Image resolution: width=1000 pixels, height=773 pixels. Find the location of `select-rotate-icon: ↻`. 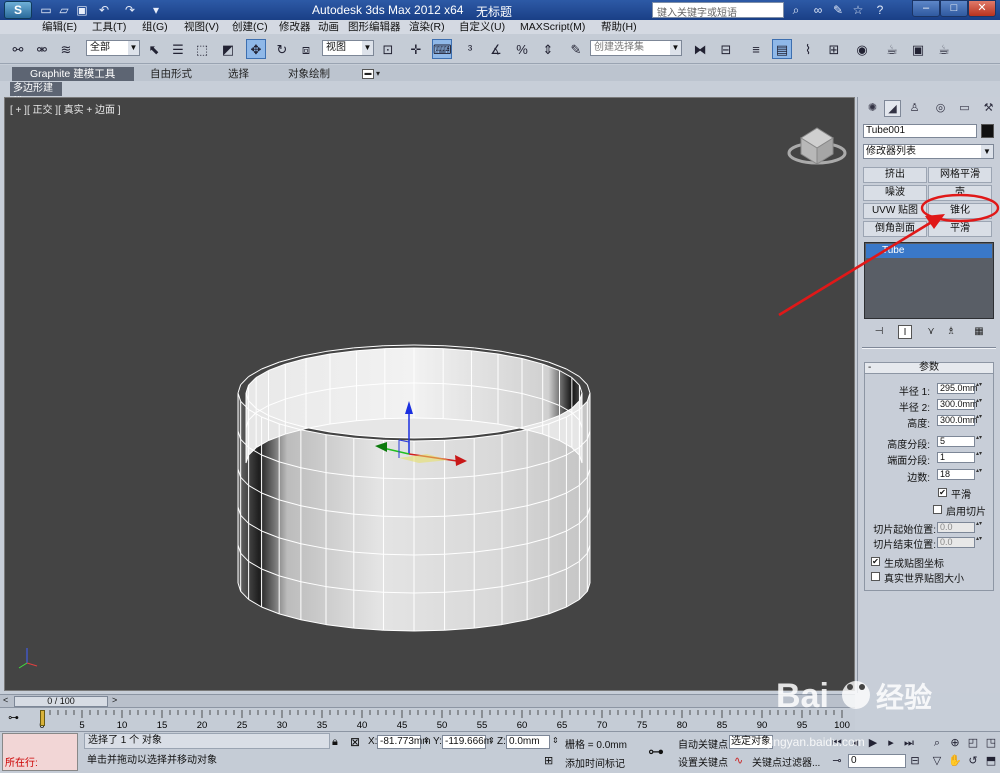

select-rotate-icon: ↻ is located at coordinates (282, 49).